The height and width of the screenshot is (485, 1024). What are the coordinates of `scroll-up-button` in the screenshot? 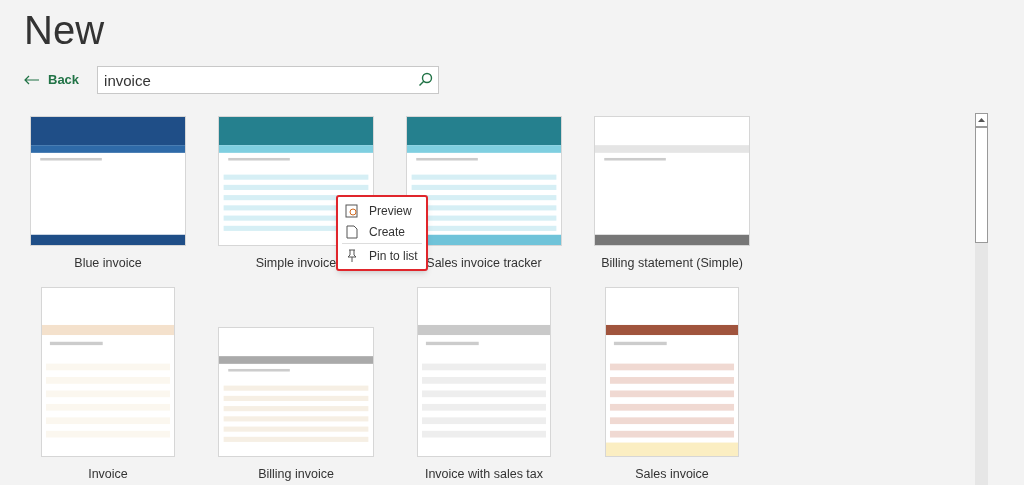 It's located at (981, 120).